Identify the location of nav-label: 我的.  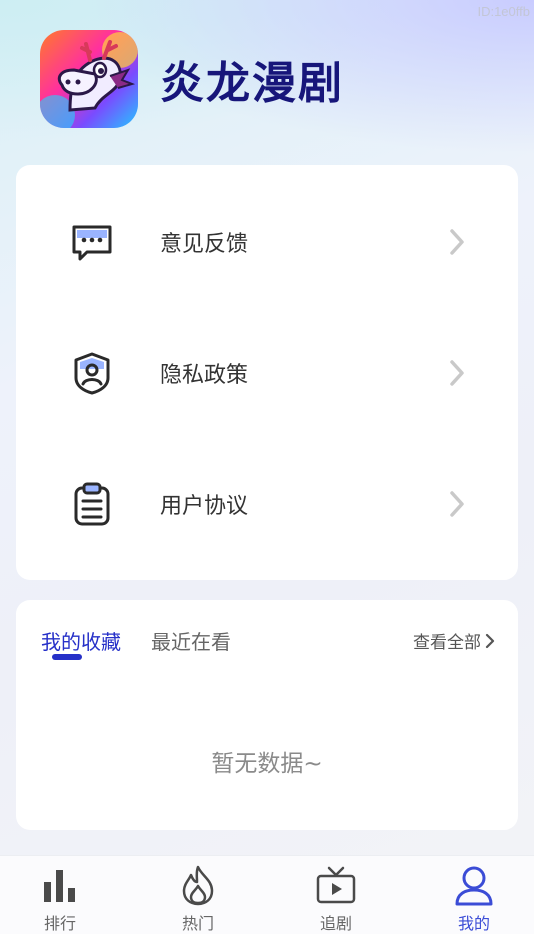
(473, 923).